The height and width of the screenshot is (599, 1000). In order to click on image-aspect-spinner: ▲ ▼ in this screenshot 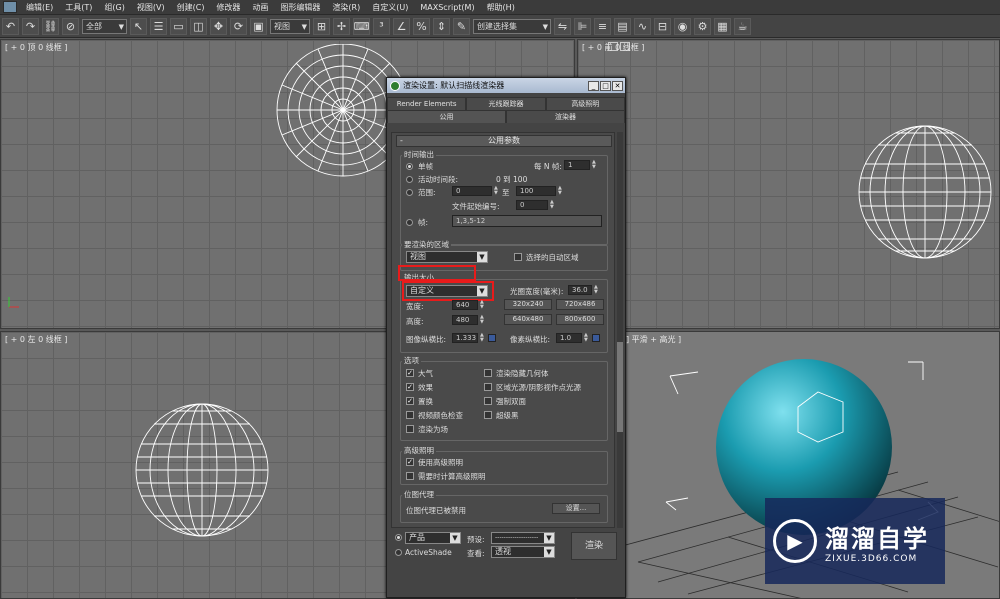, I will do `click(482, 338)`.